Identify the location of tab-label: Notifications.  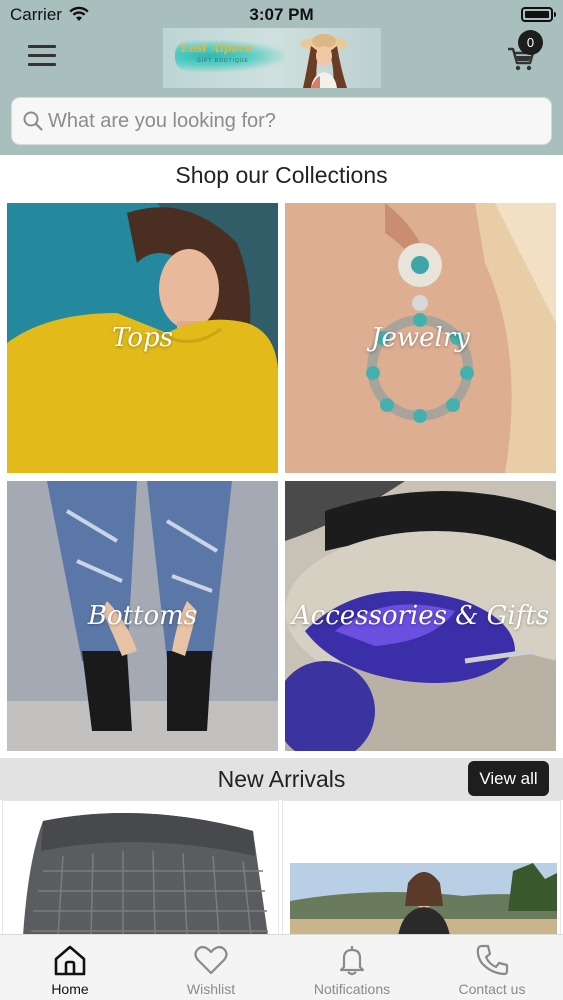
(352, 989).